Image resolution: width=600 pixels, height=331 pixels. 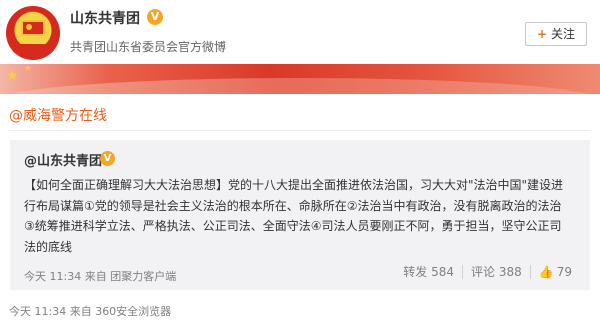 I want to click on repost-user-link: @威海警方在线, so click(x=58, y=115).